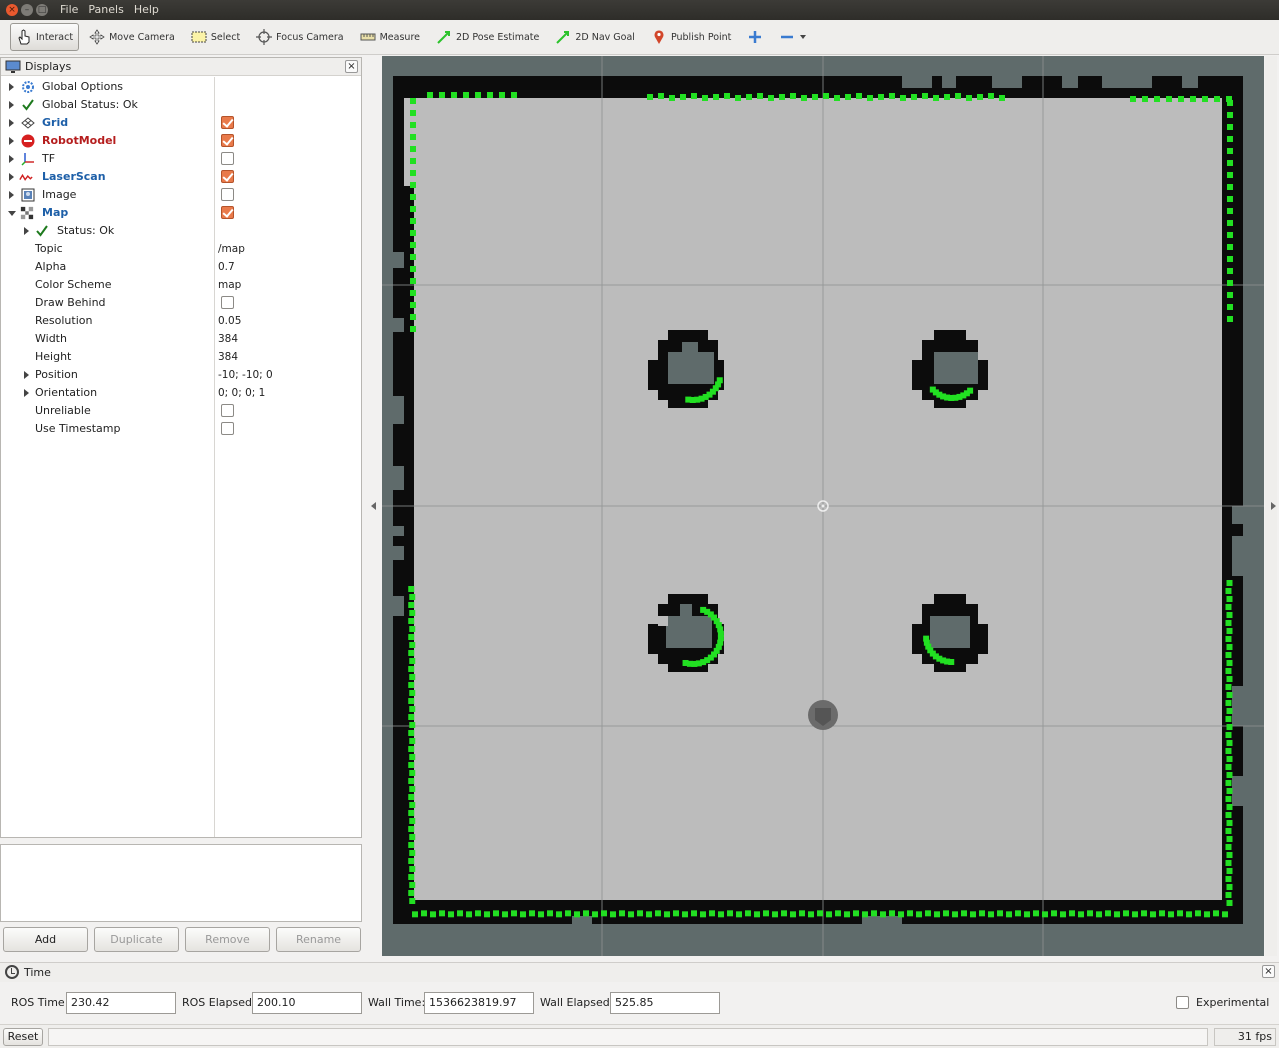 This screenshot has height=1048, width=1279. I want to click on map-alpha-value: 0.7, so click(226, 267).